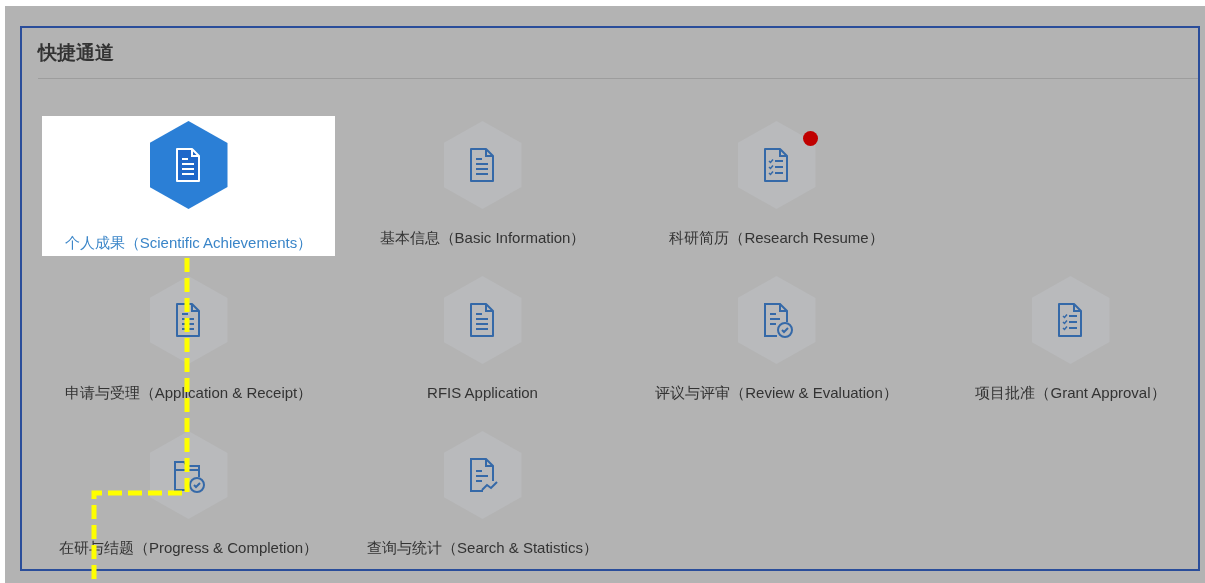  What do you see at coordinates (482, 186) in the screenshot?
I see `shortcut-tile: 基本信息（Basic Information）` at bounding box center [482, 186].